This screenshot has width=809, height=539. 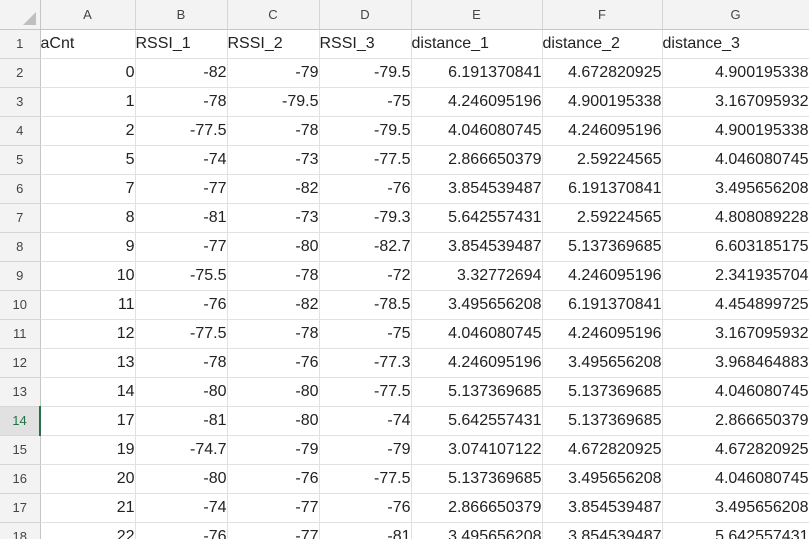 What do you see at coordinates (477, 218) in the screenshot?
I see `cell-e7: 5.642557431` at bounding box center [477, 218].